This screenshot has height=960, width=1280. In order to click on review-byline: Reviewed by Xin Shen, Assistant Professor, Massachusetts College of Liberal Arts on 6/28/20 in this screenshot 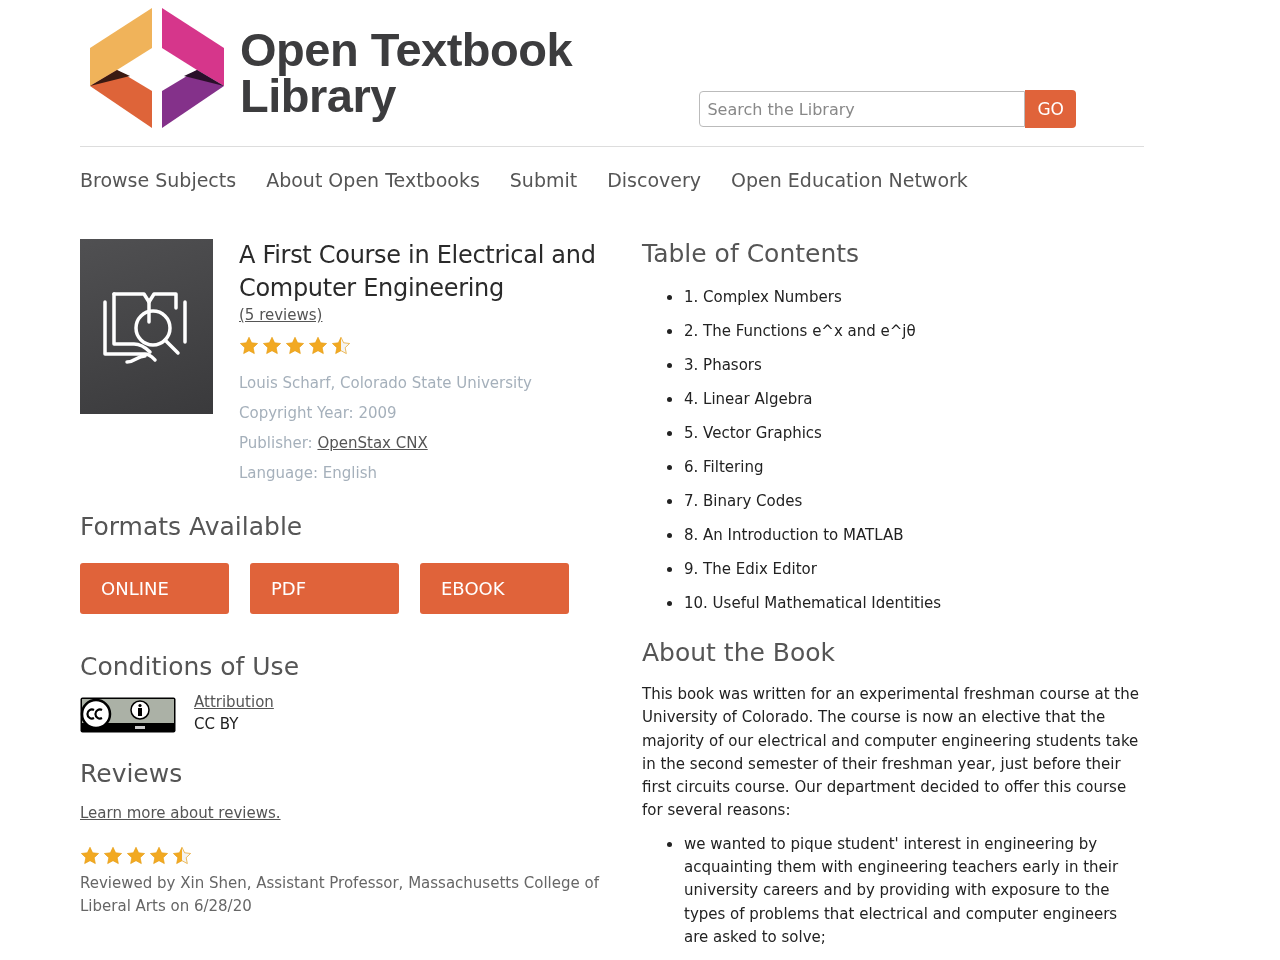, I will do `click(340, 895)`.